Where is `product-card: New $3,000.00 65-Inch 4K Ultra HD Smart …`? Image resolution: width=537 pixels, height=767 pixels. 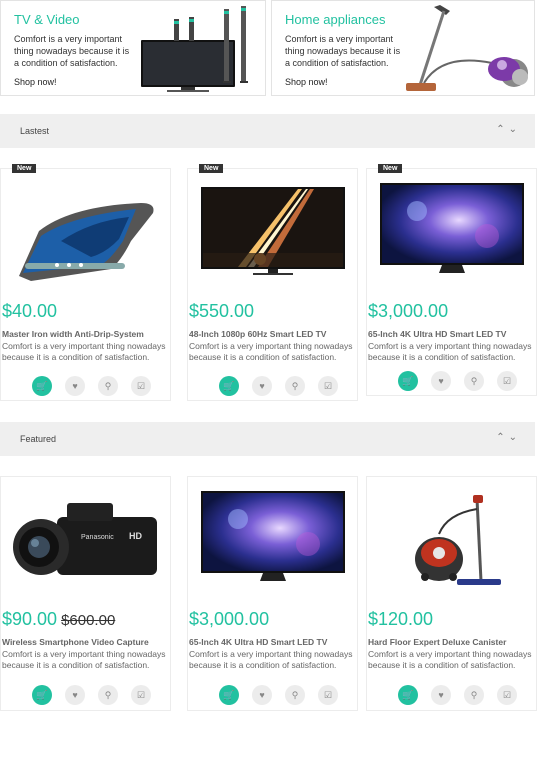 product-card: New $3,000.00 65-Inch 4K Ultra HD Smart … is located at coordinates (451, 280).